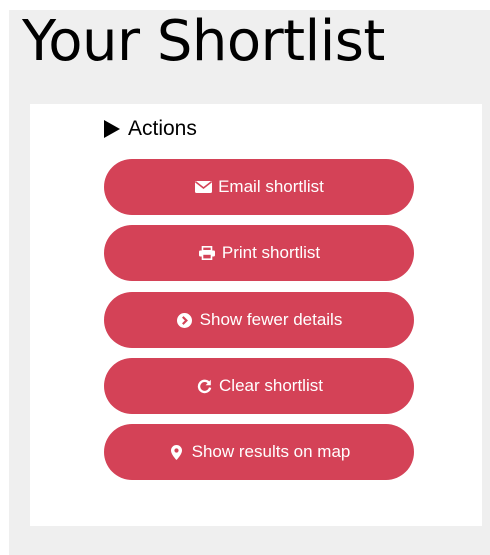  What do you see at coordinates (162, 128) in the screenshot?
I see `actions-toggle-label: Actions` at bounding box center [162, 128].